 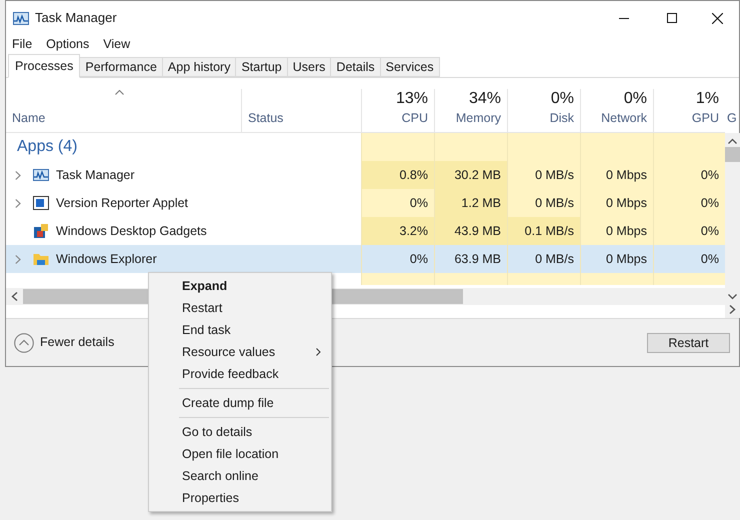 What do you see at coordinates (76, 18) in the screenshot?
I see `window-title: Task Manager` at bounding box center [76, 18].